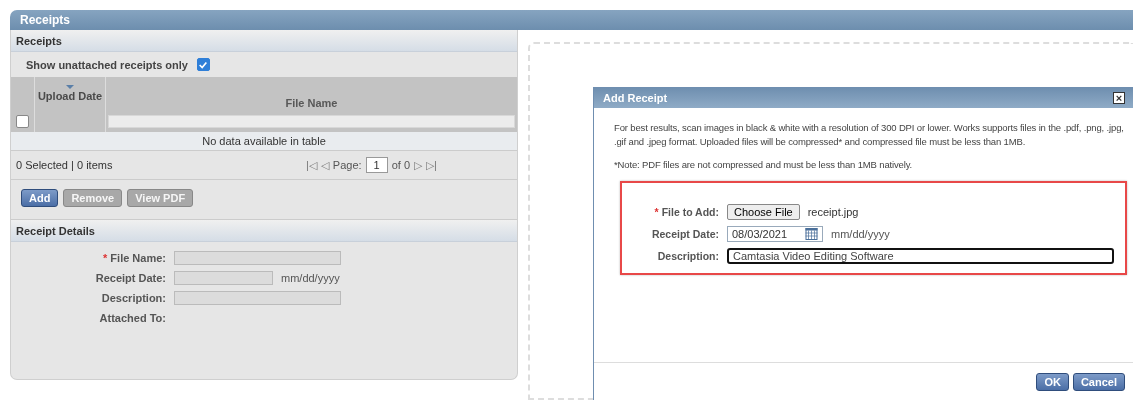 The width and height of the screenshot is (1133, 400). I want to click on note-text: *Note: PDF files are not compressed and must be less than 1MB natively., so click(764, 165).